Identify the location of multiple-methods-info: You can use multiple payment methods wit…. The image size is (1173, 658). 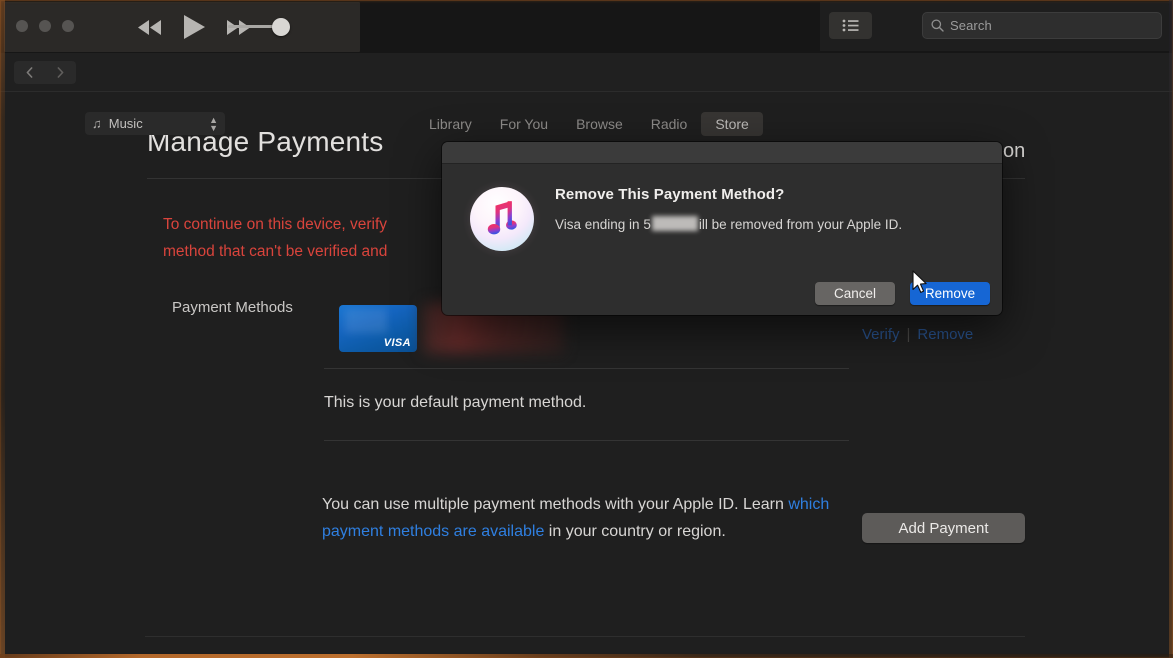
(584, 518).